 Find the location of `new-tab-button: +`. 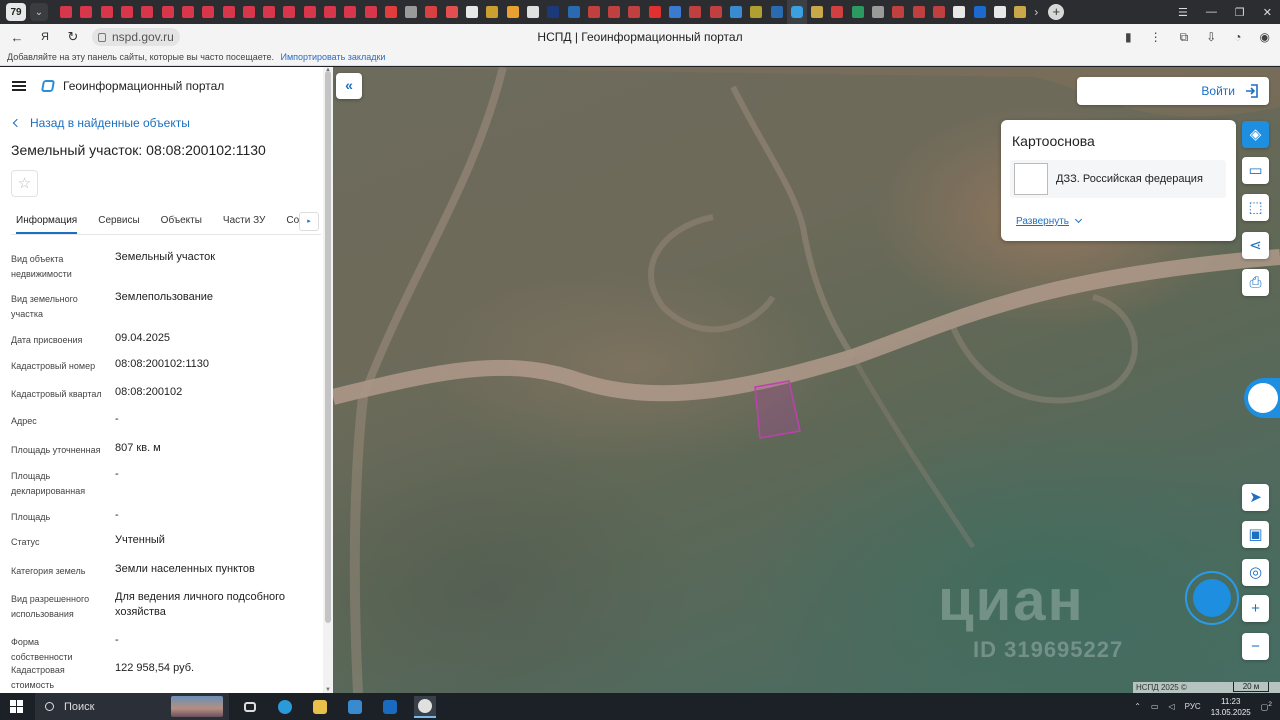

new-tab-button: + is located at coordinates (1056, 12).